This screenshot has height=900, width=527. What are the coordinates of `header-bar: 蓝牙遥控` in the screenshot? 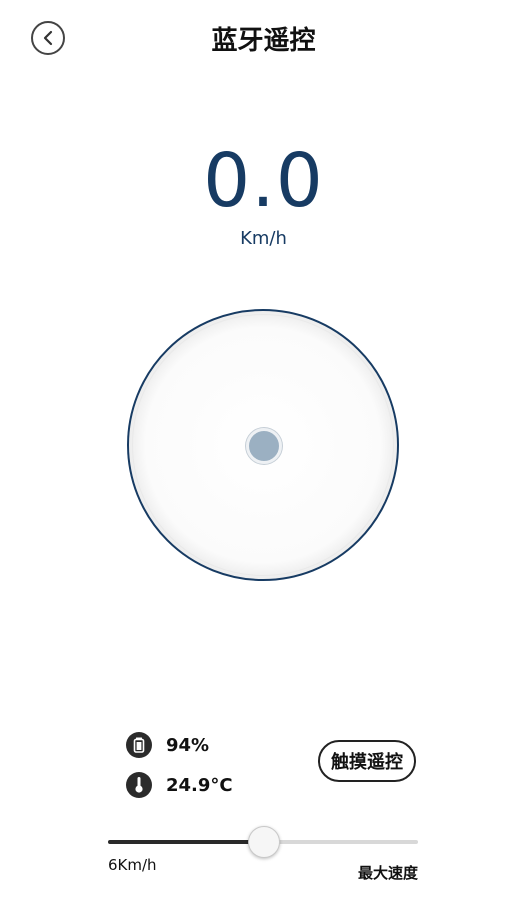 It's located at (263, 39).